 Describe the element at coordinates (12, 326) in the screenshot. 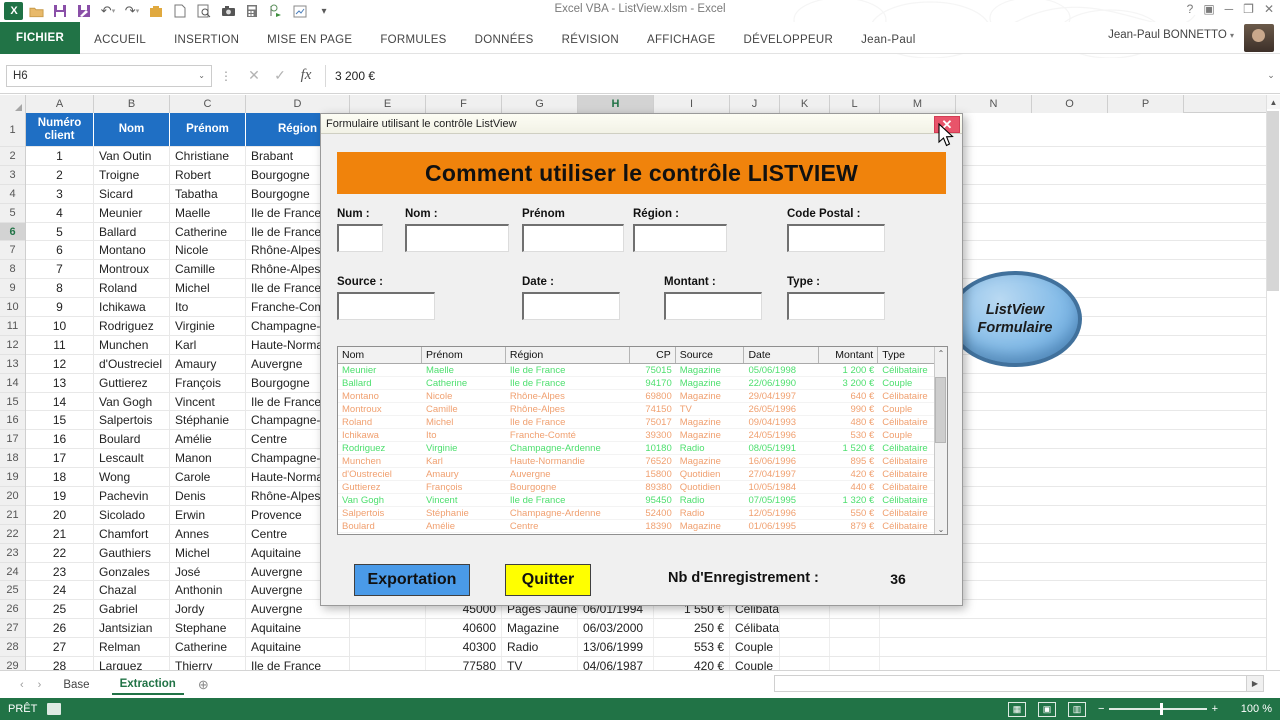

I see `row-header-11: 11` at that location.